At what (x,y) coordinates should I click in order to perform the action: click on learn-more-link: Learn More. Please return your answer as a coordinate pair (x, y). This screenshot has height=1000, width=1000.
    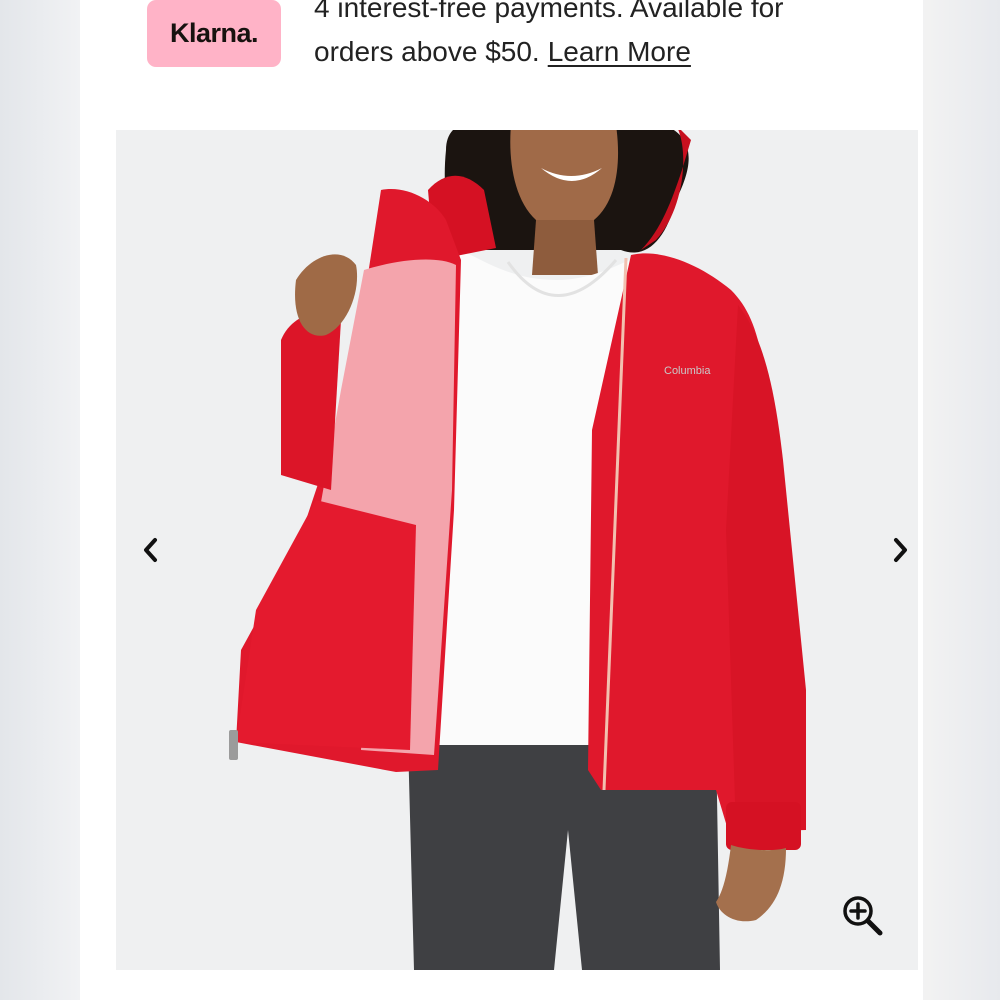
    Looking at the image, I should click on (619, 51).